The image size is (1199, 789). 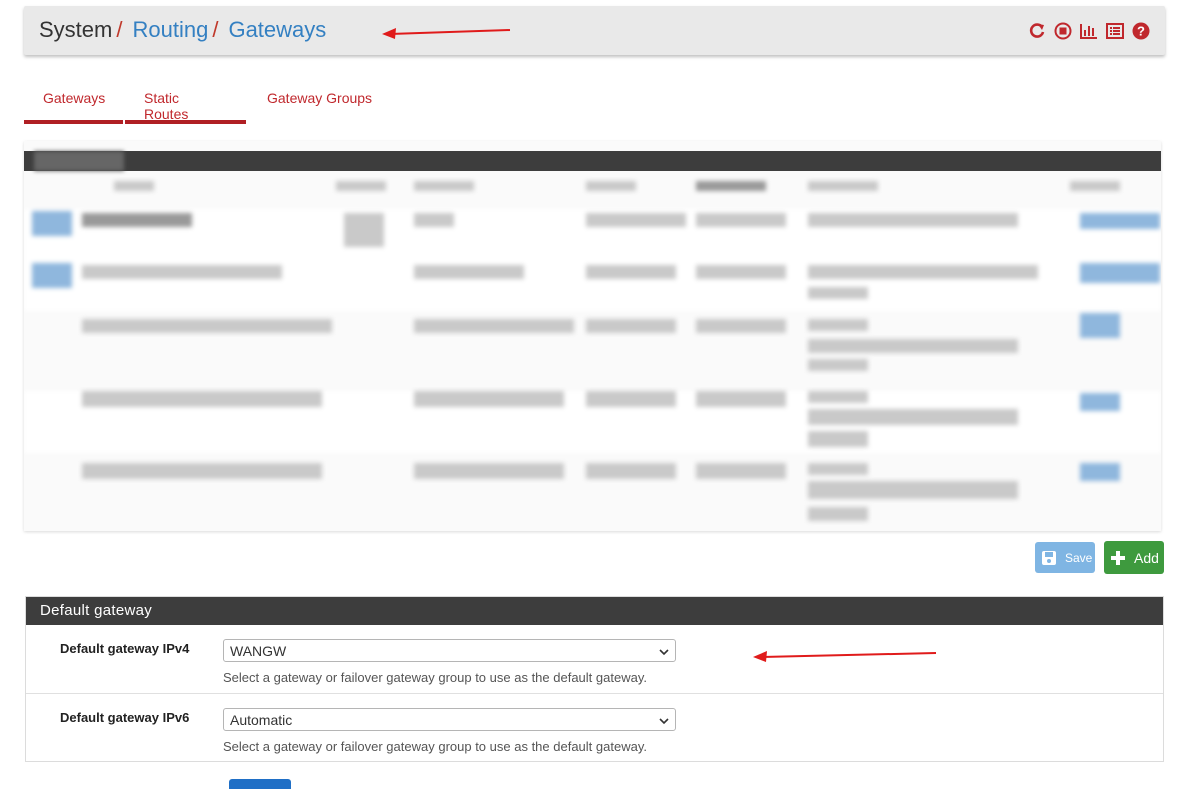 I want to click on tab-static-routes: Static Routes, so click(x=185, y=103).